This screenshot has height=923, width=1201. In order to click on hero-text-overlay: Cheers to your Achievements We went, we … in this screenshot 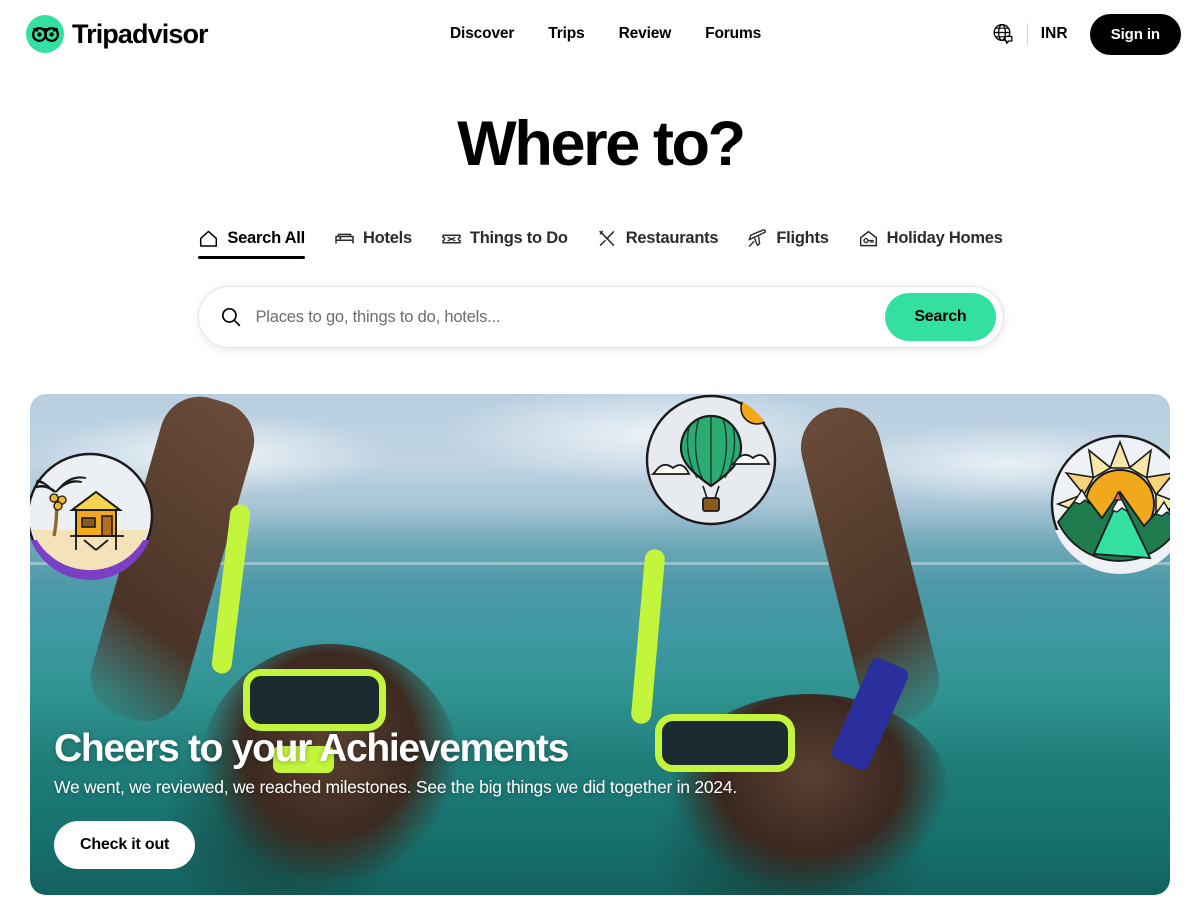, I will do `click(600, 798)`.